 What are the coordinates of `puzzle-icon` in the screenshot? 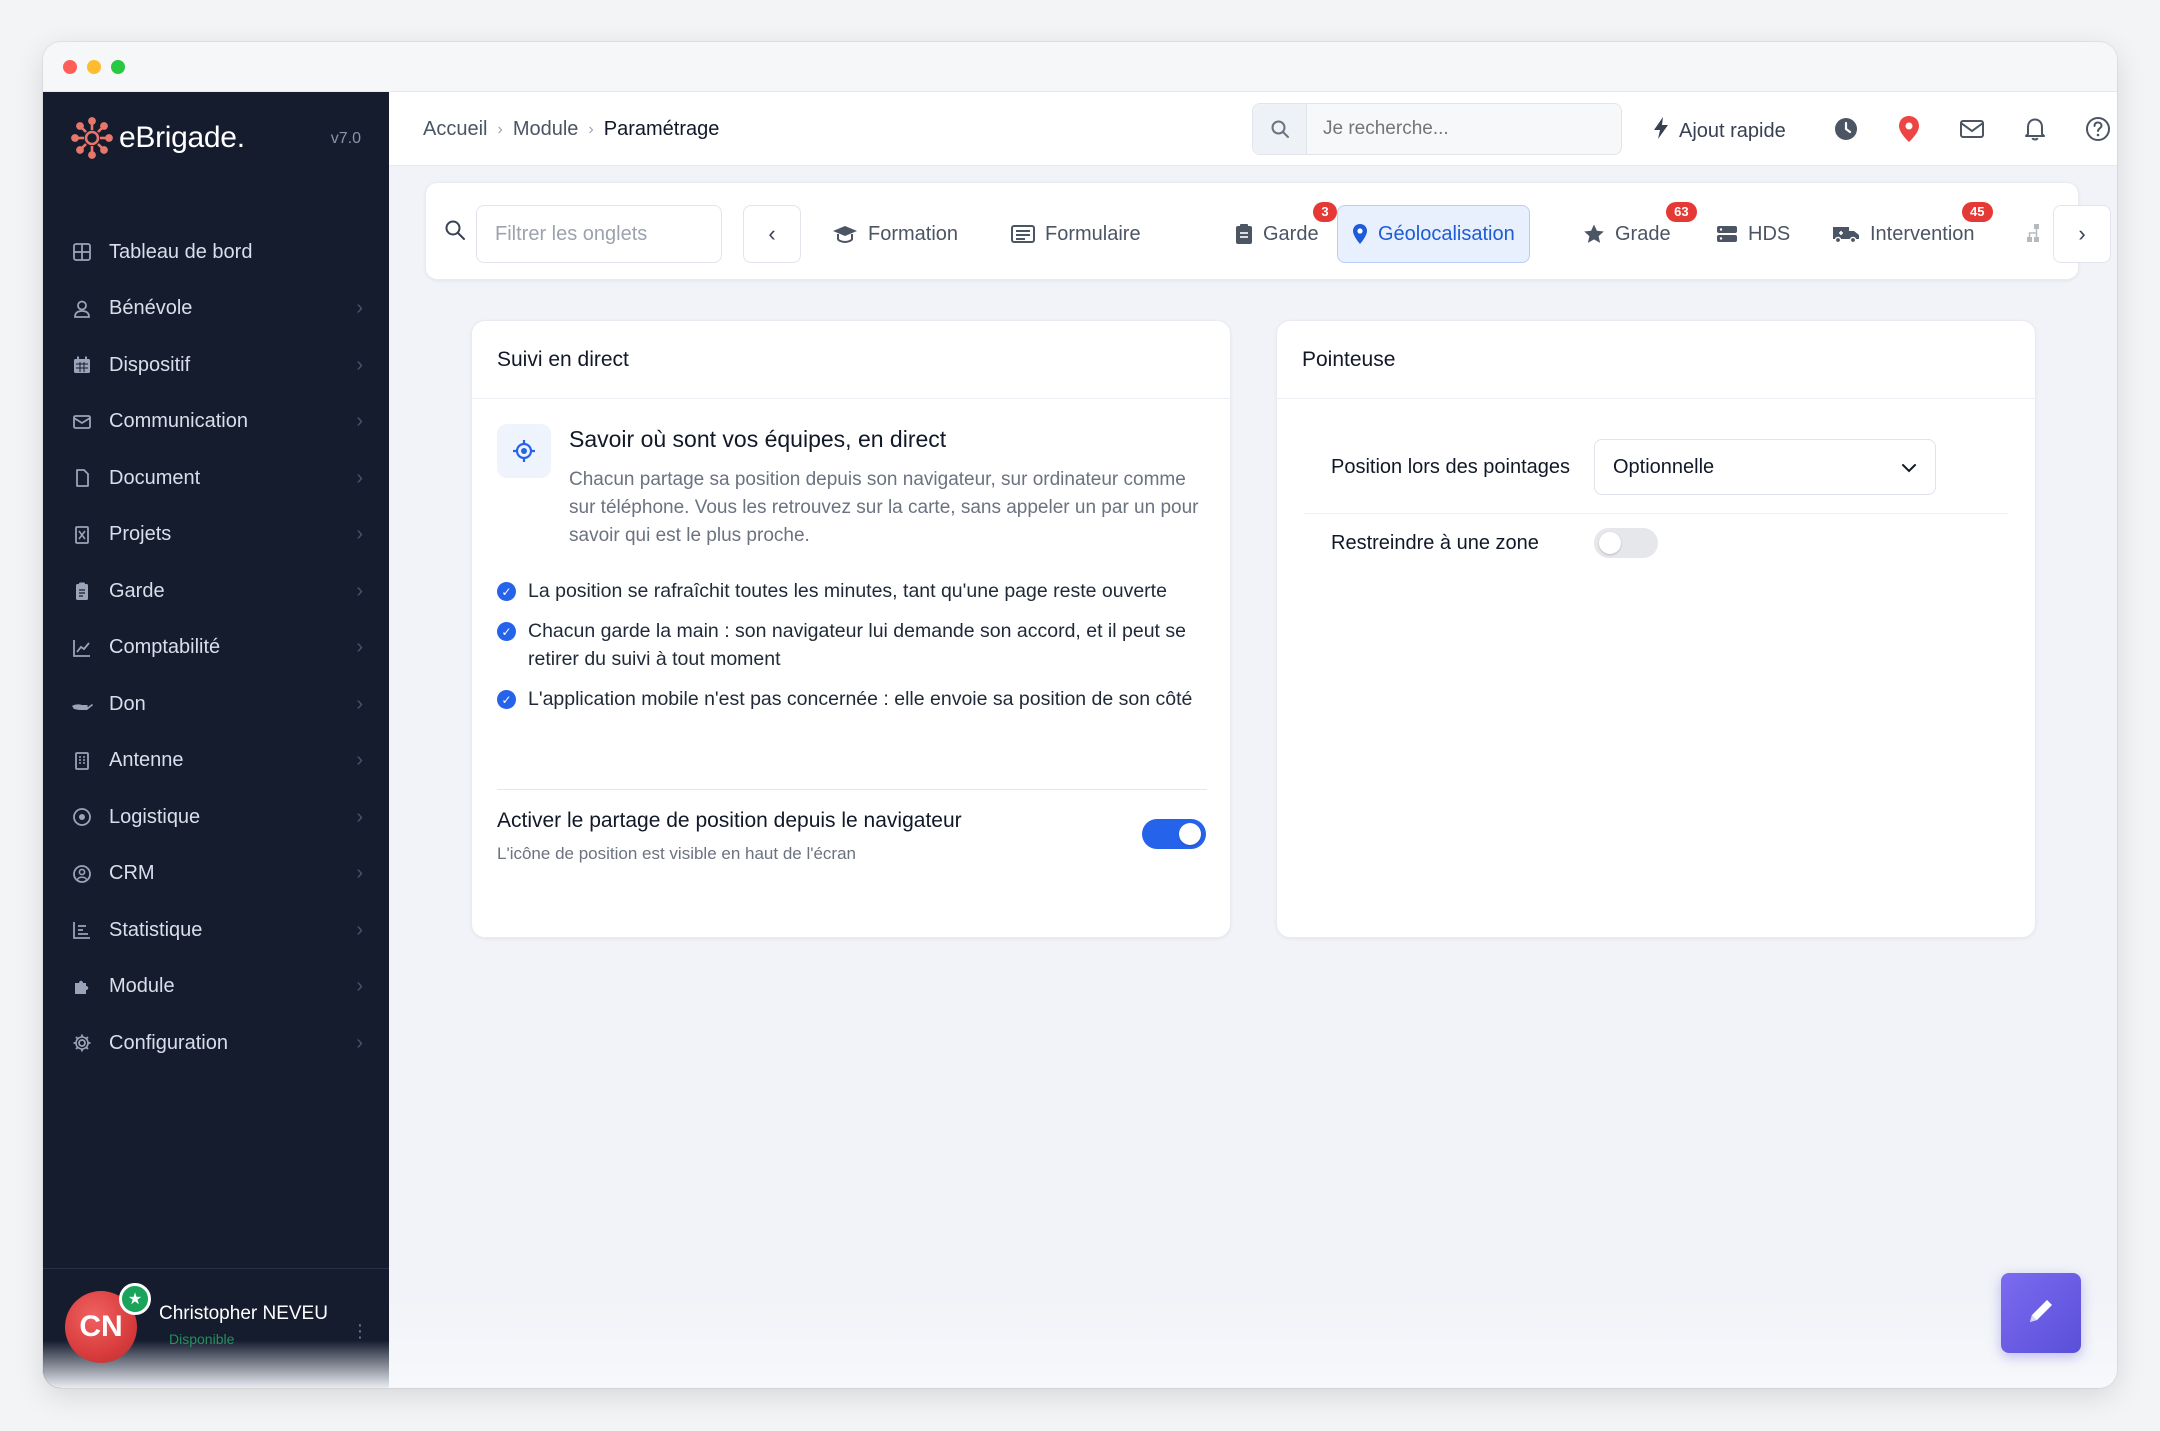 It's located at (82, 987).